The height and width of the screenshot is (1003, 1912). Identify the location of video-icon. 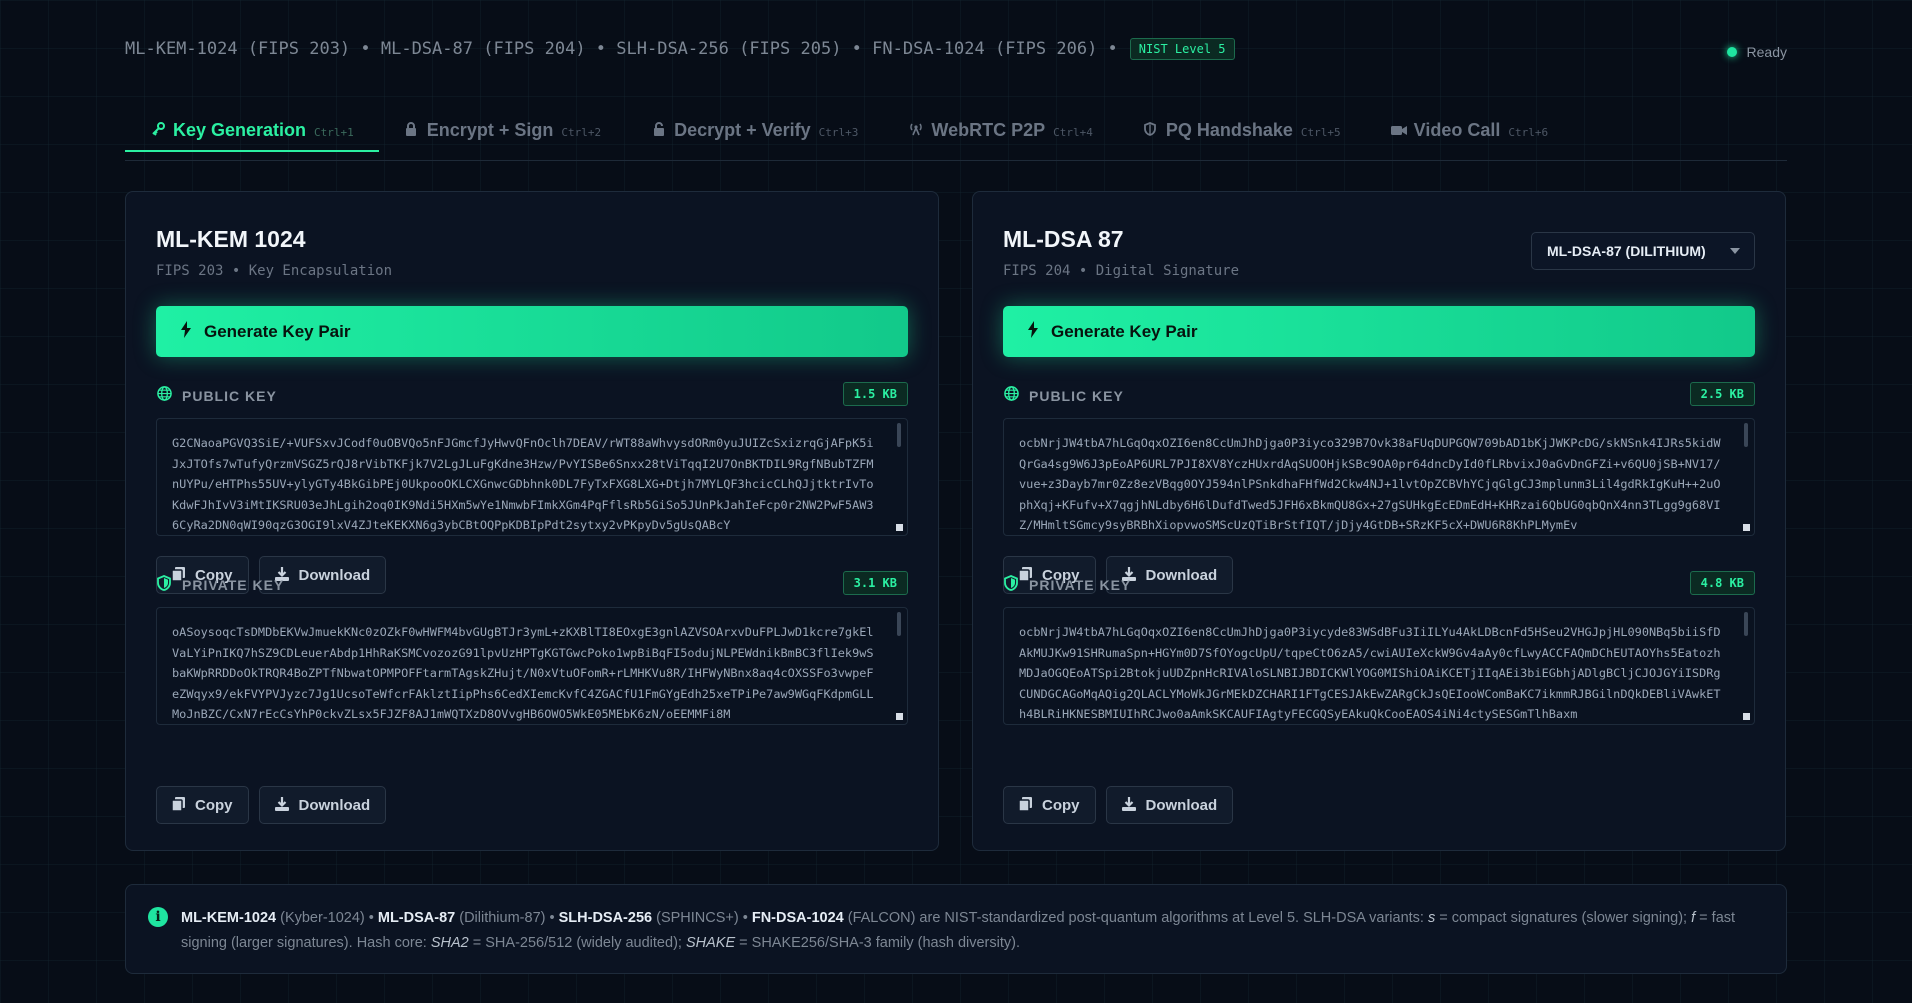
(1398, 131).